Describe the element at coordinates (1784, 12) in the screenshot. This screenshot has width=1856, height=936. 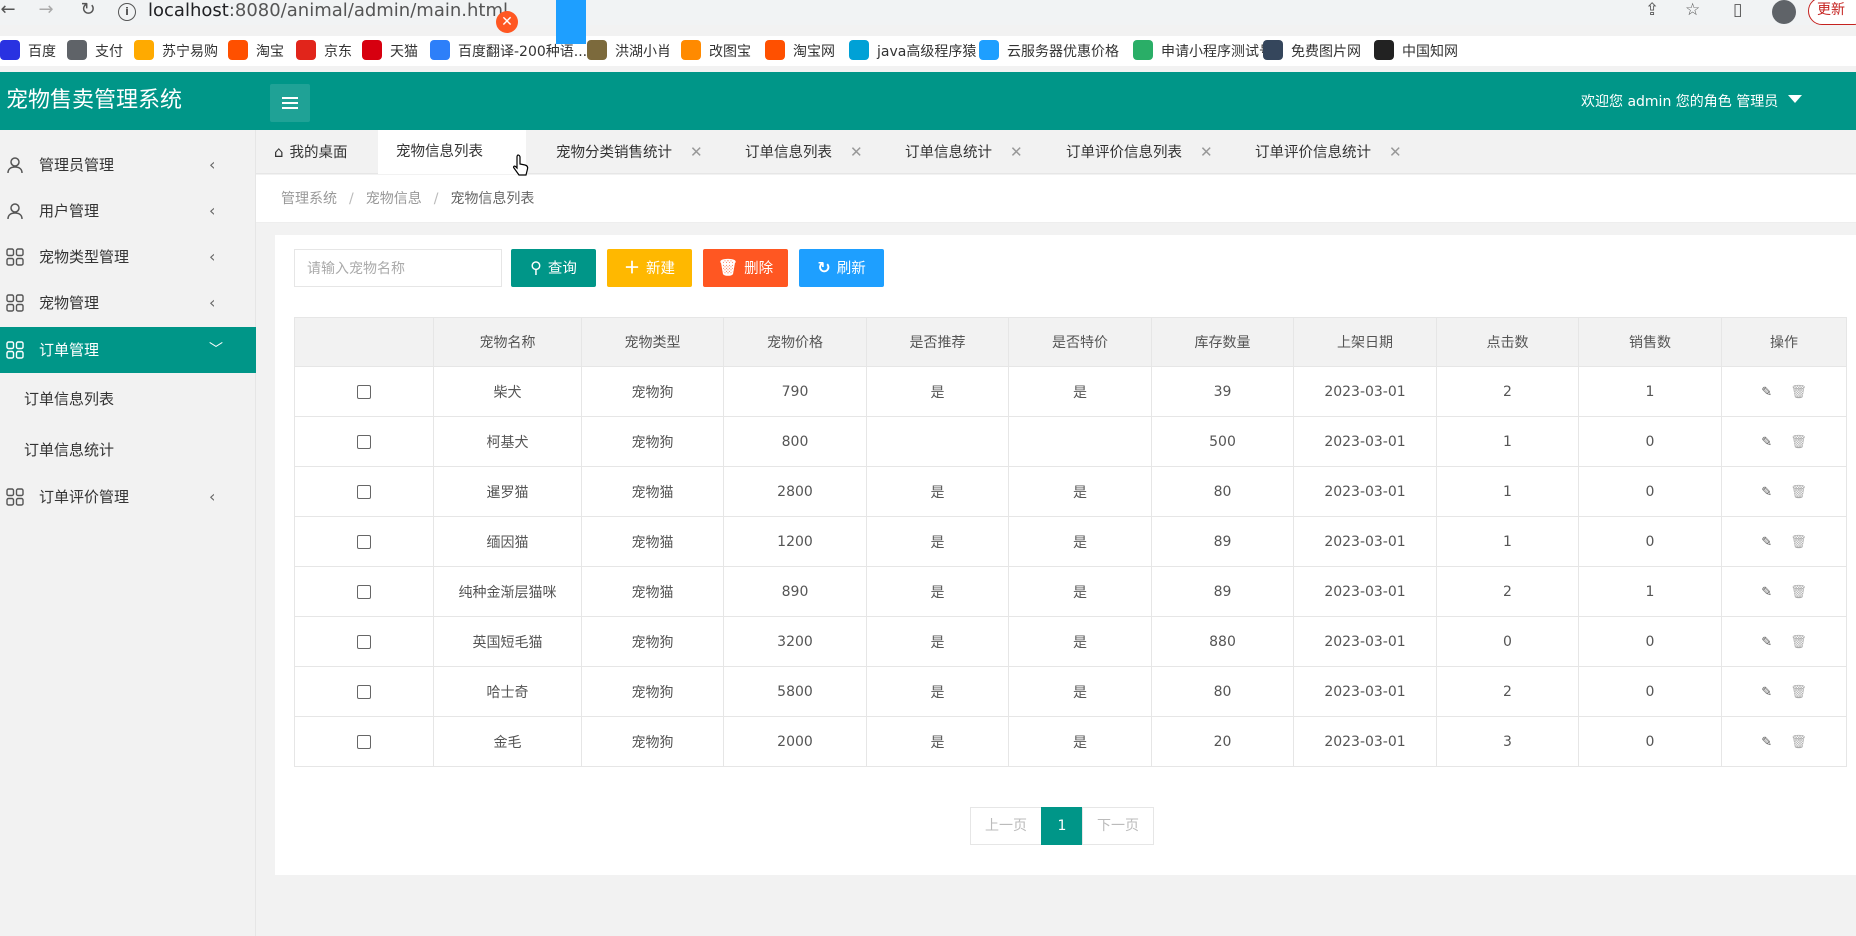
I see `profile-avatar-icon` at that location.